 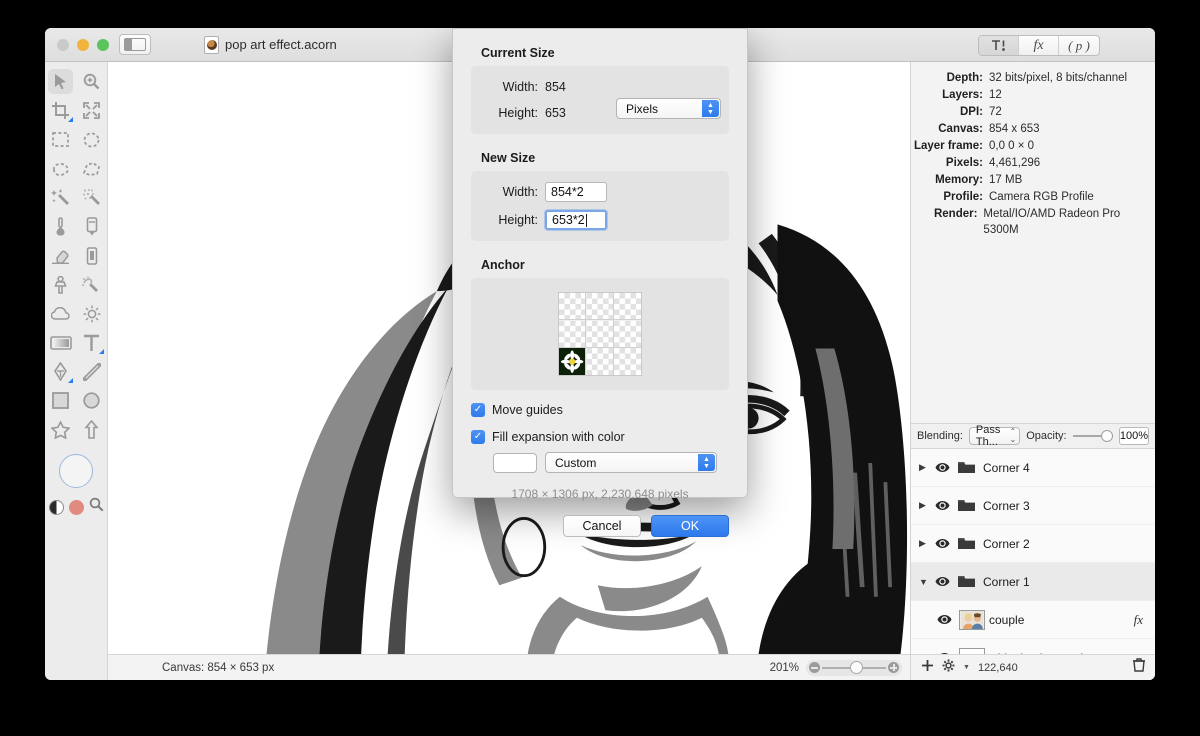 What do you see at coordinates (1092, 436) in the screenshot?
I see `opacity-slider` at bounding box center [1092, 436].